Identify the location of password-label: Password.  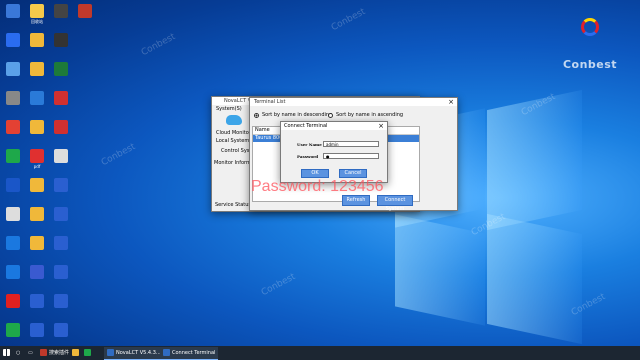
(308, 156).